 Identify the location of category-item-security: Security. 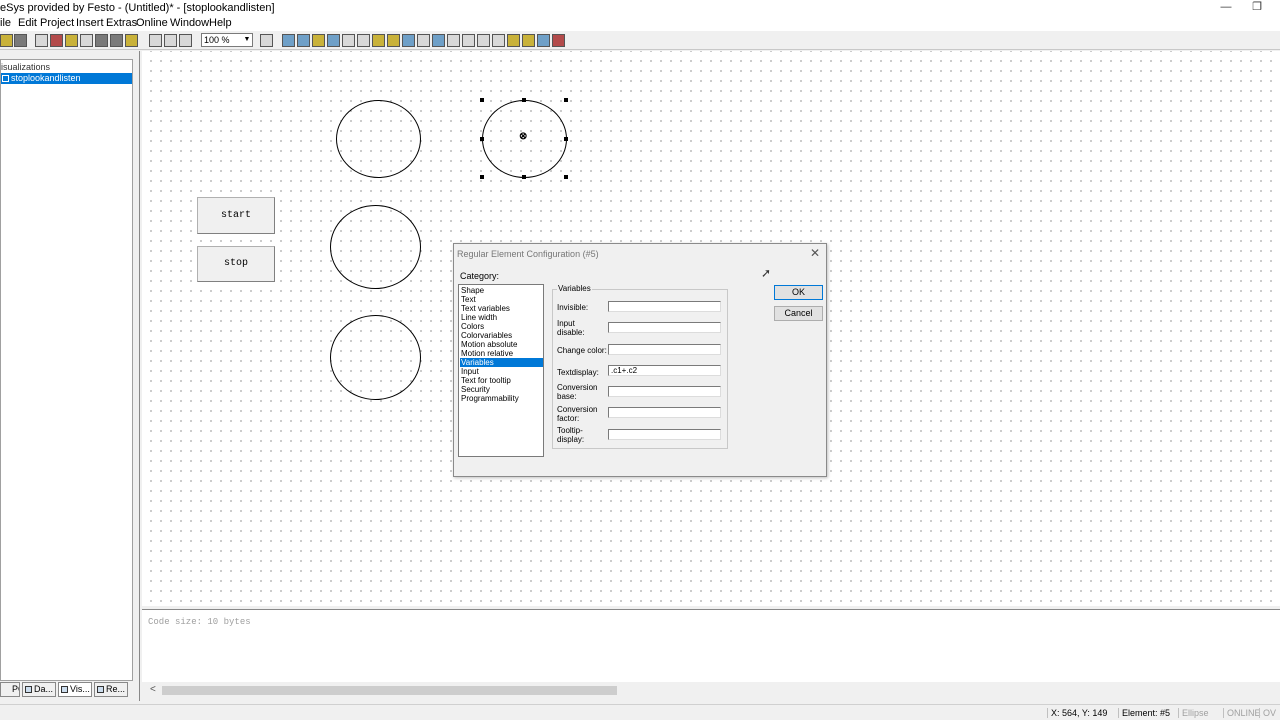
(501, 389).